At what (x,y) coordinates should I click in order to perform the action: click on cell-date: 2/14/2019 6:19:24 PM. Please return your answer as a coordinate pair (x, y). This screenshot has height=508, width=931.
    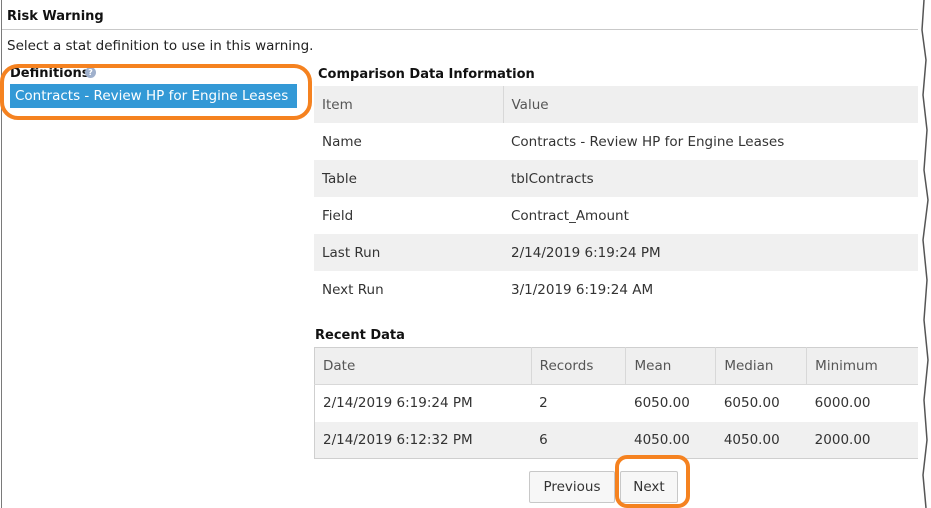
    Looking at the image, I should click on (398, 403).